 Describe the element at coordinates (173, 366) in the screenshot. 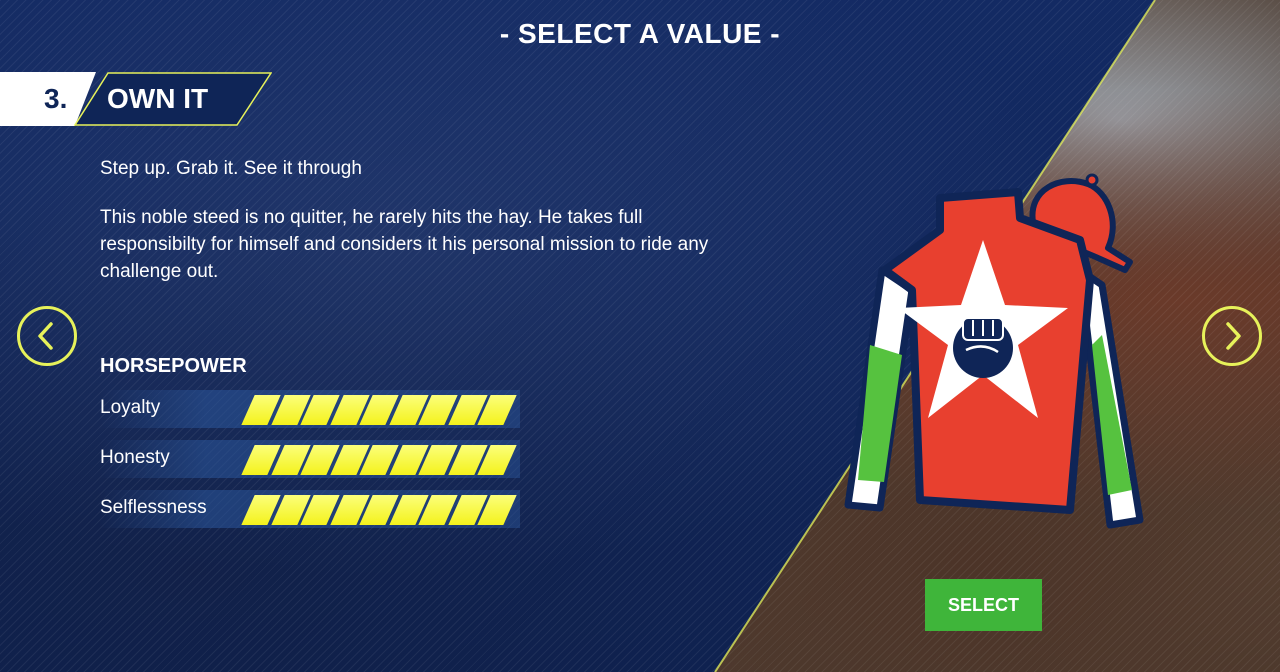

I see `horsepower-heading: HORSEPOWER` at that location.